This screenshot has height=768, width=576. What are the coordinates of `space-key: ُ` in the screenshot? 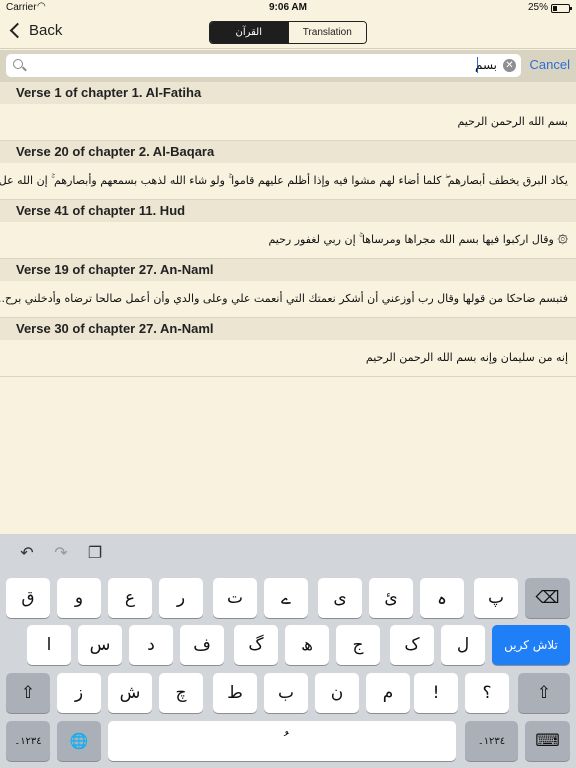 It's located at (282, 741).